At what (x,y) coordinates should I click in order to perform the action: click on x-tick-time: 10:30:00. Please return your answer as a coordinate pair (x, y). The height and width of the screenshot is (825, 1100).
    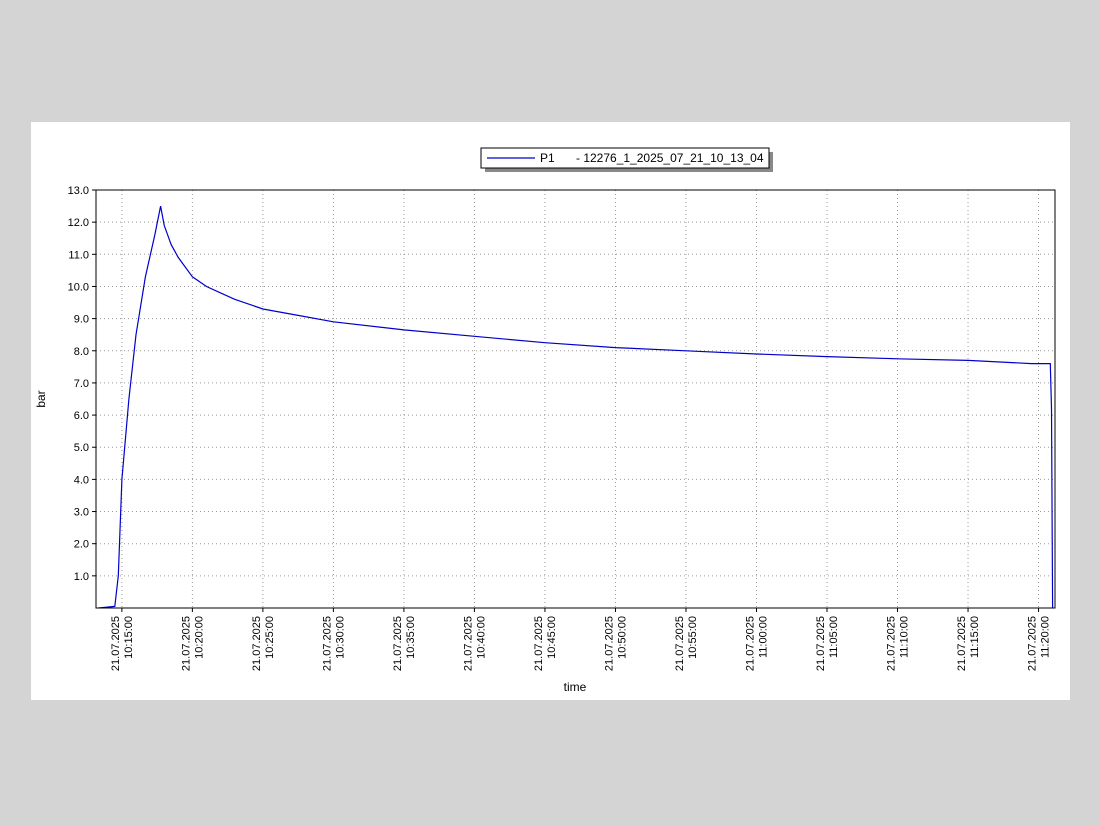
    Looking at the image, I should click on (340, 637).